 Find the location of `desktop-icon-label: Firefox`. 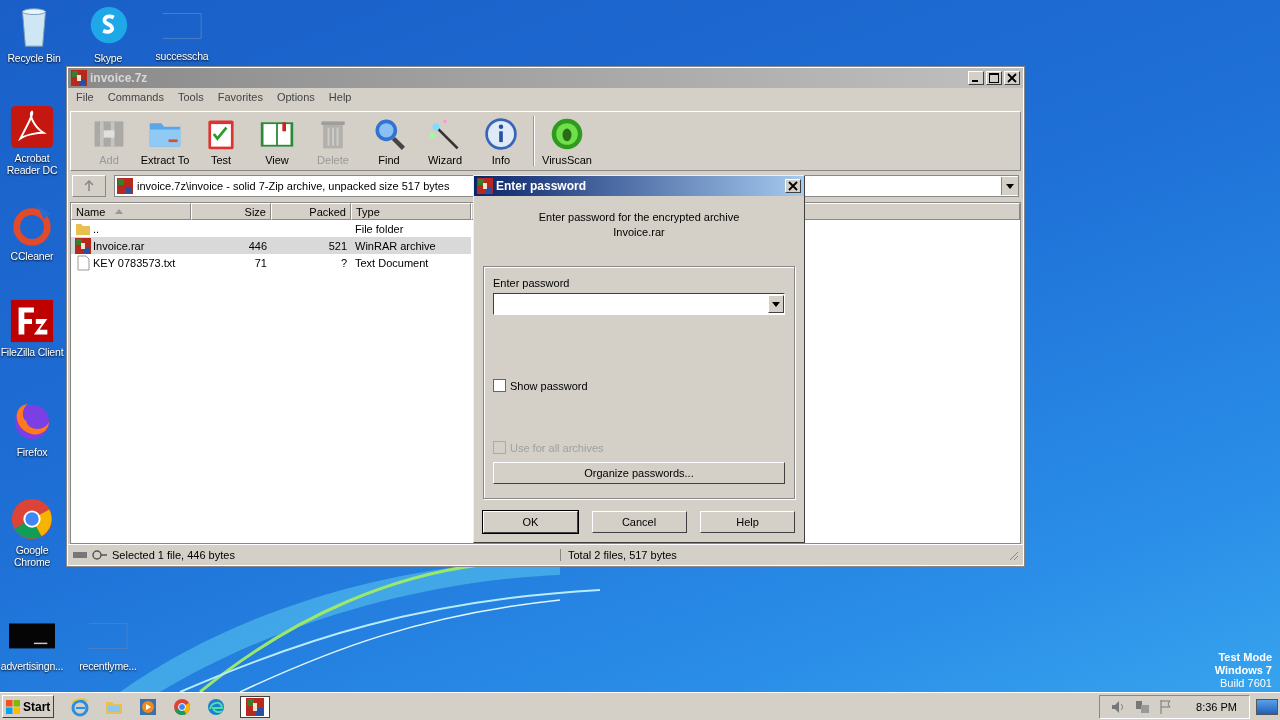

desktop-icon-label: Firefox is located at coordinates (32, 452).